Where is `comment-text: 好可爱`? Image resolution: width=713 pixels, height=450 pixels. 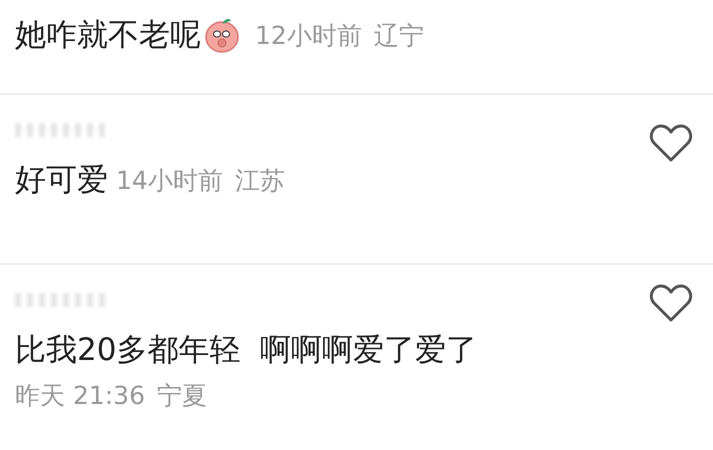
comment-text: 好可爱 is located at coordinates (61, 180).